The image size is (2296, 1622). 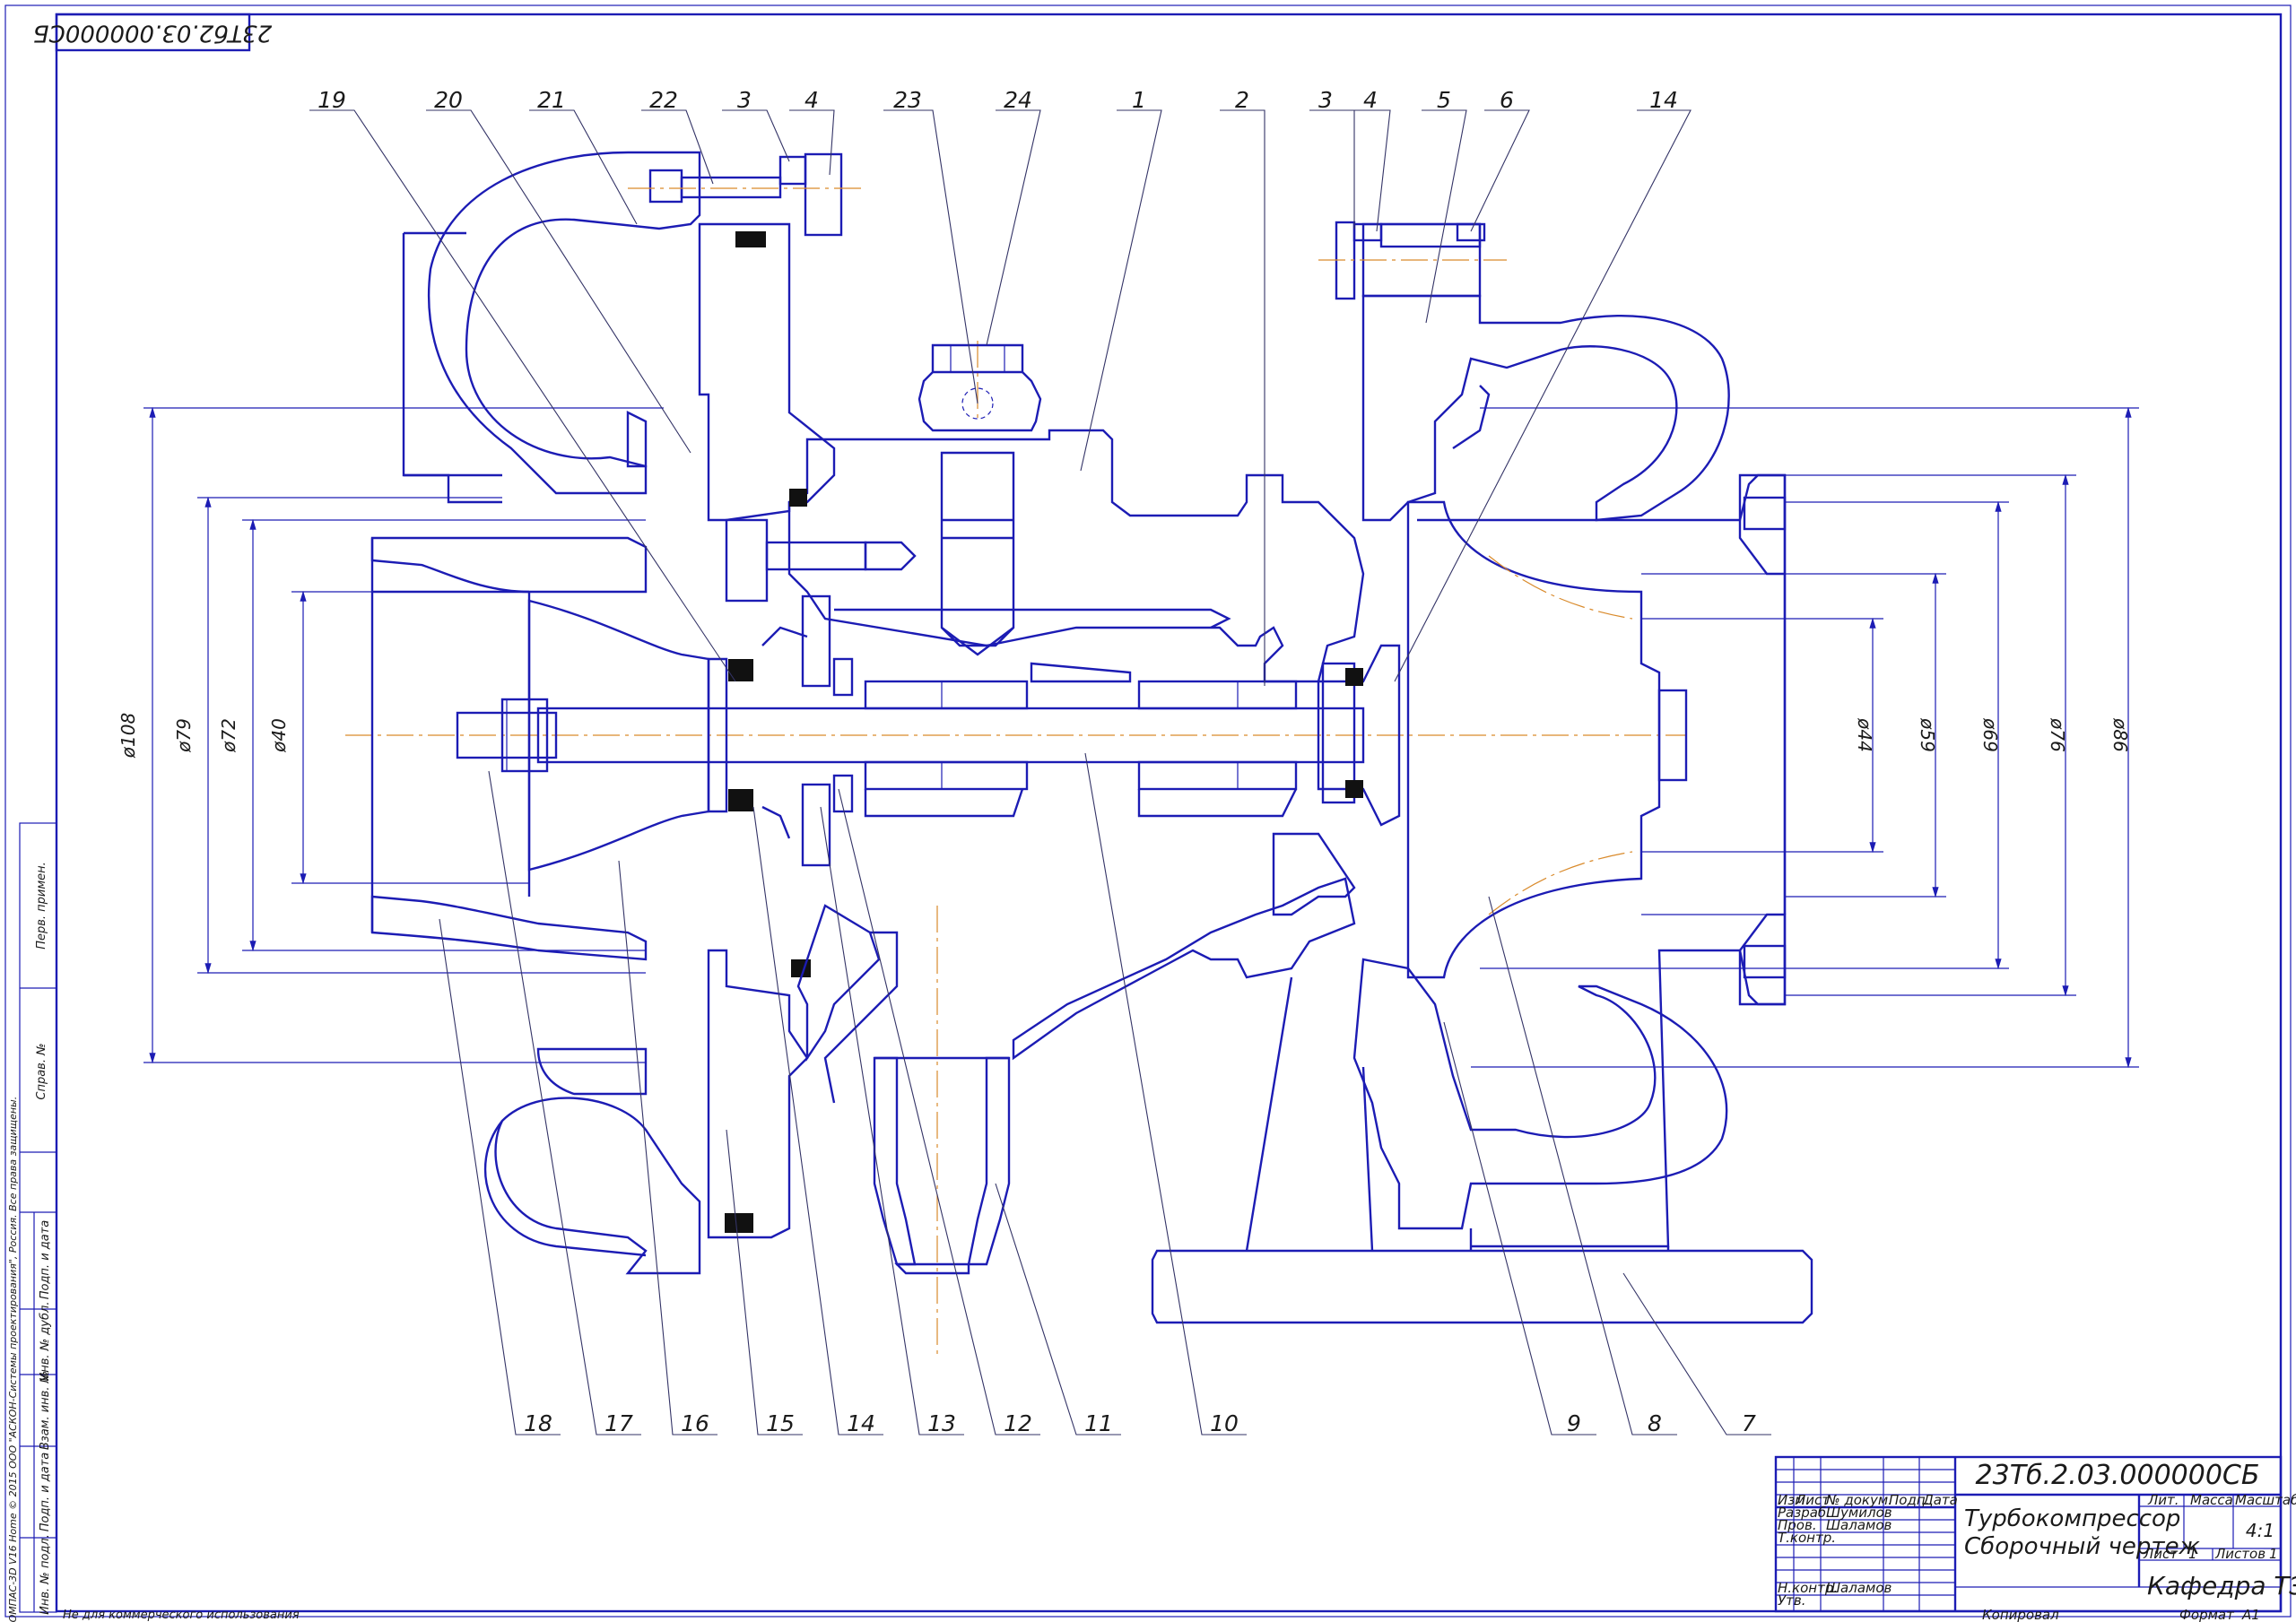 What do you see at coordinates (45, 1492) in the screenshot?
I see `side-podp-data-2: Подп. и дата` at bounding box center [45, 1492].